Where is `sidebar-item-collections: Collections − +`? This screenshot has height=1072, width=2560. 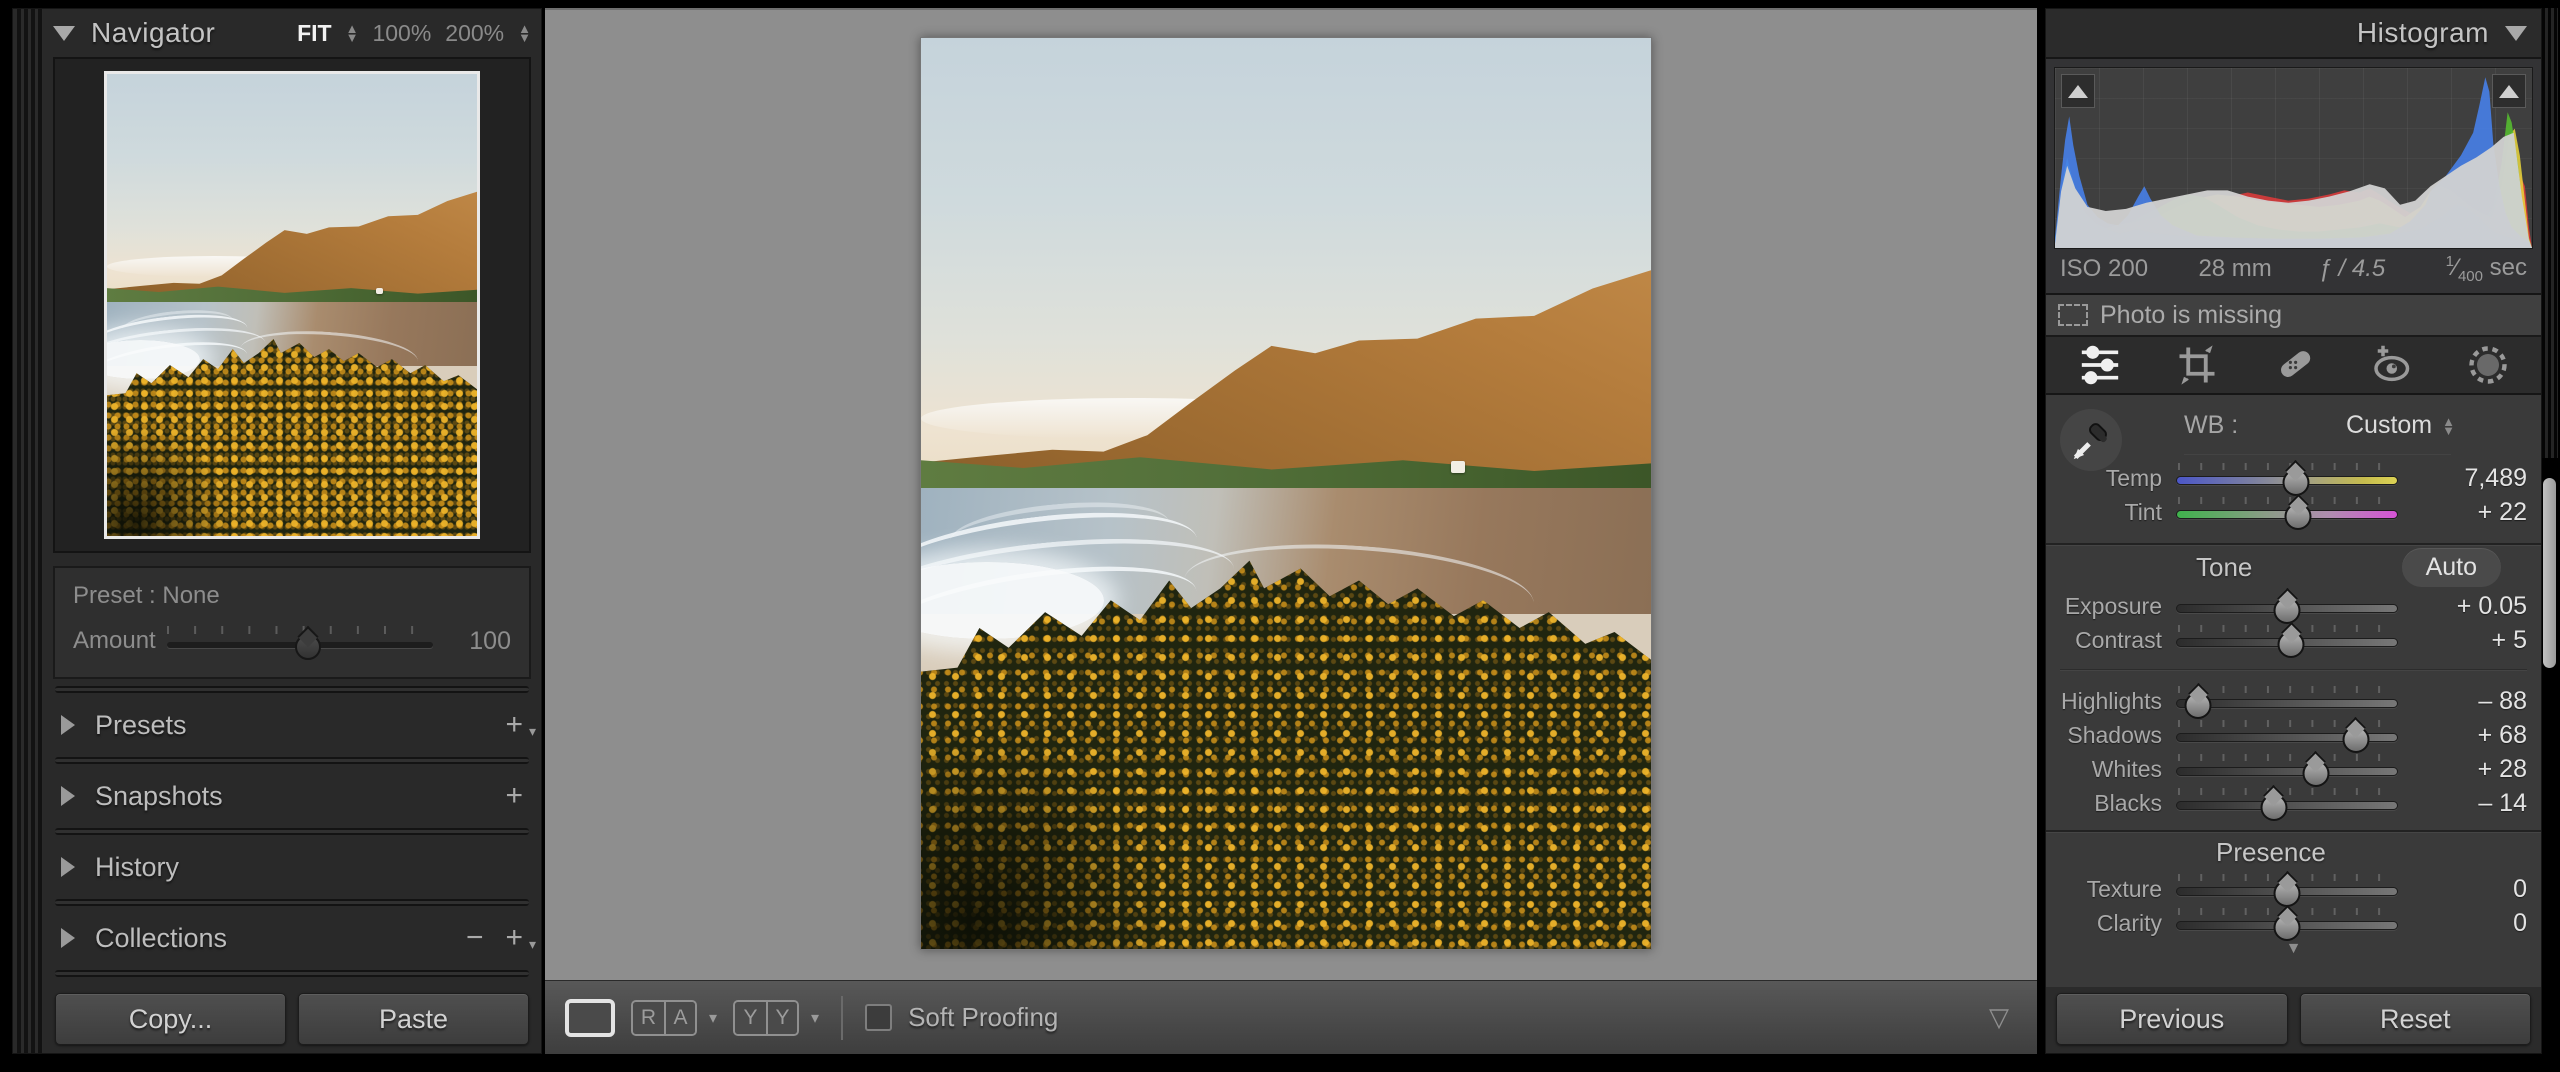
sidebar-item-collections: Collections − + is located at coordinates (294, 938).